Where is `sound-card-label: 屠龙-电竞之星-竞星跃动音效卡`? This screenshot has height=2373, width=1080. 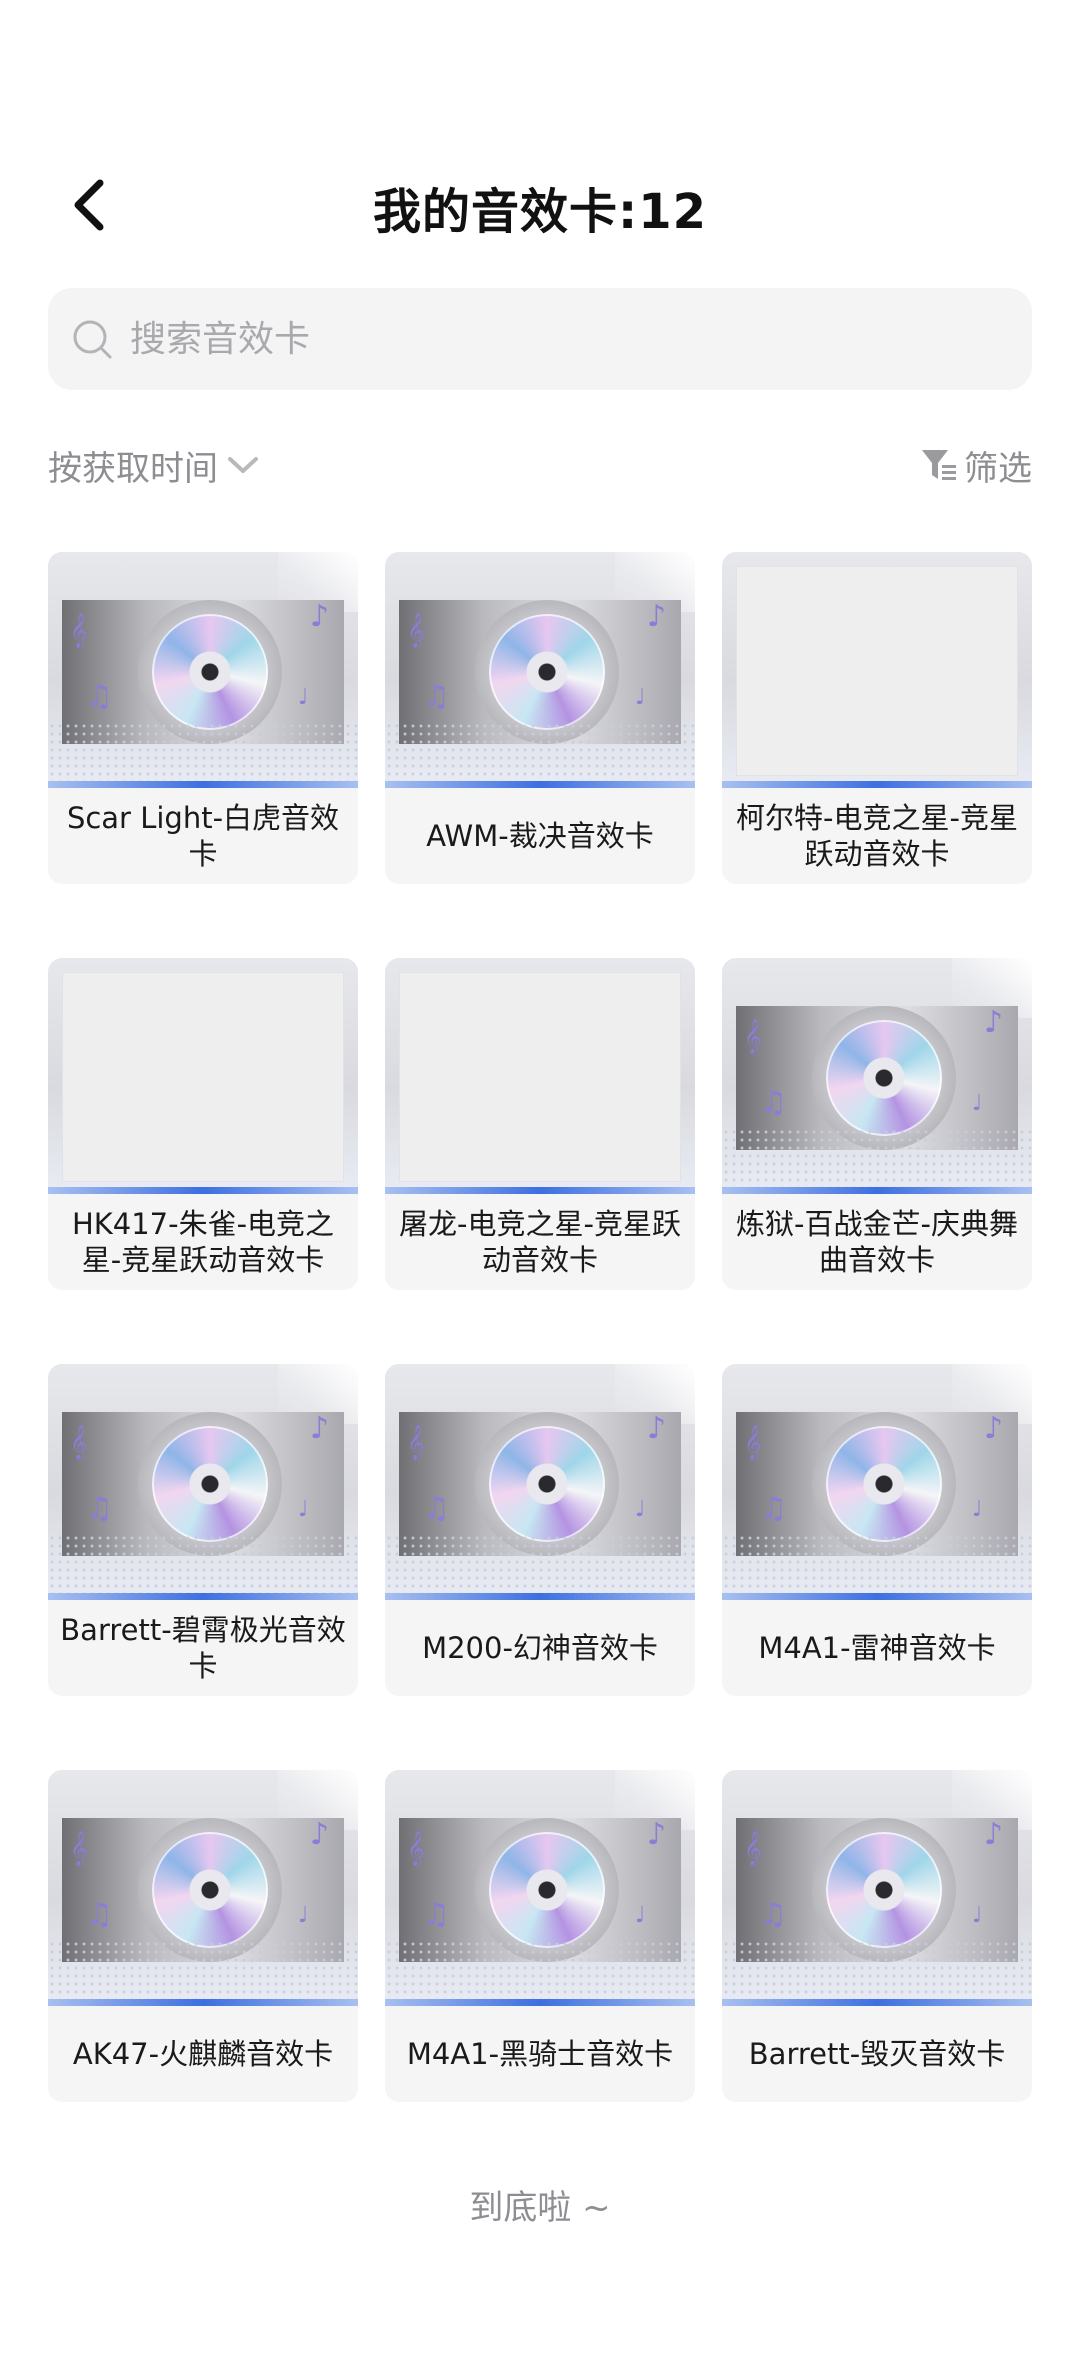
sound-card-label: 屠龙-电竞之星-竞星跃动音效卡 is located at coordinates (540, 1242).